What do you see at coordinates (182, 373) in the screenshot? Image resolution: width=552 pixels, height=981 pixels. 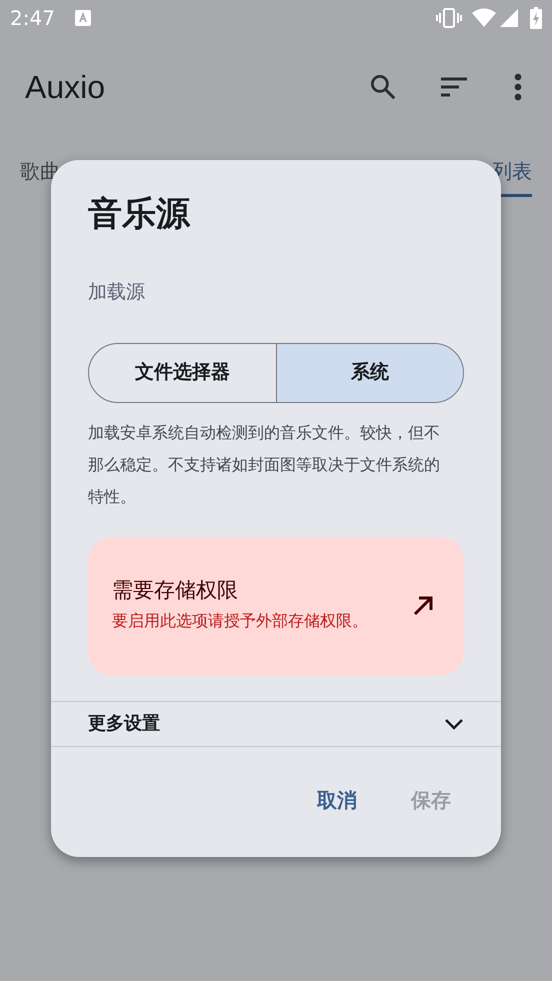 I see `segment-option: 文件选择器` at bounding box center [182, 373].